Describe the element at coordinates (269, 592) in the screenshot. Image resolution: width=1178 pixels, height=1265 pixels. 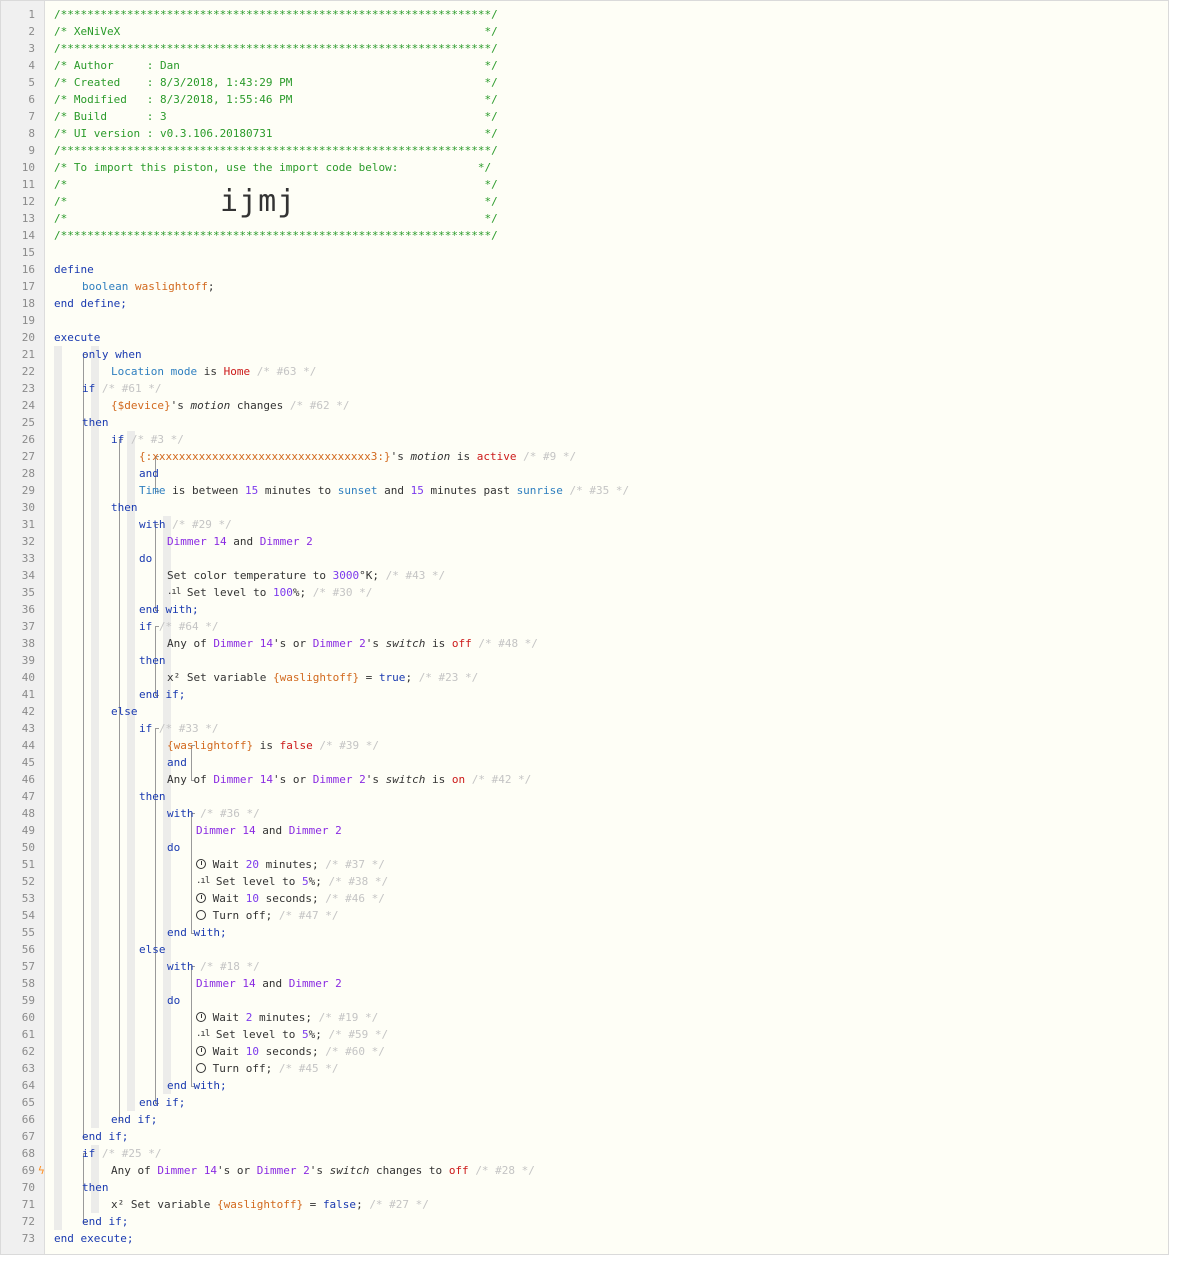
I see `code-line: .ıl Set level to 100%; /* #30 */` at that location.